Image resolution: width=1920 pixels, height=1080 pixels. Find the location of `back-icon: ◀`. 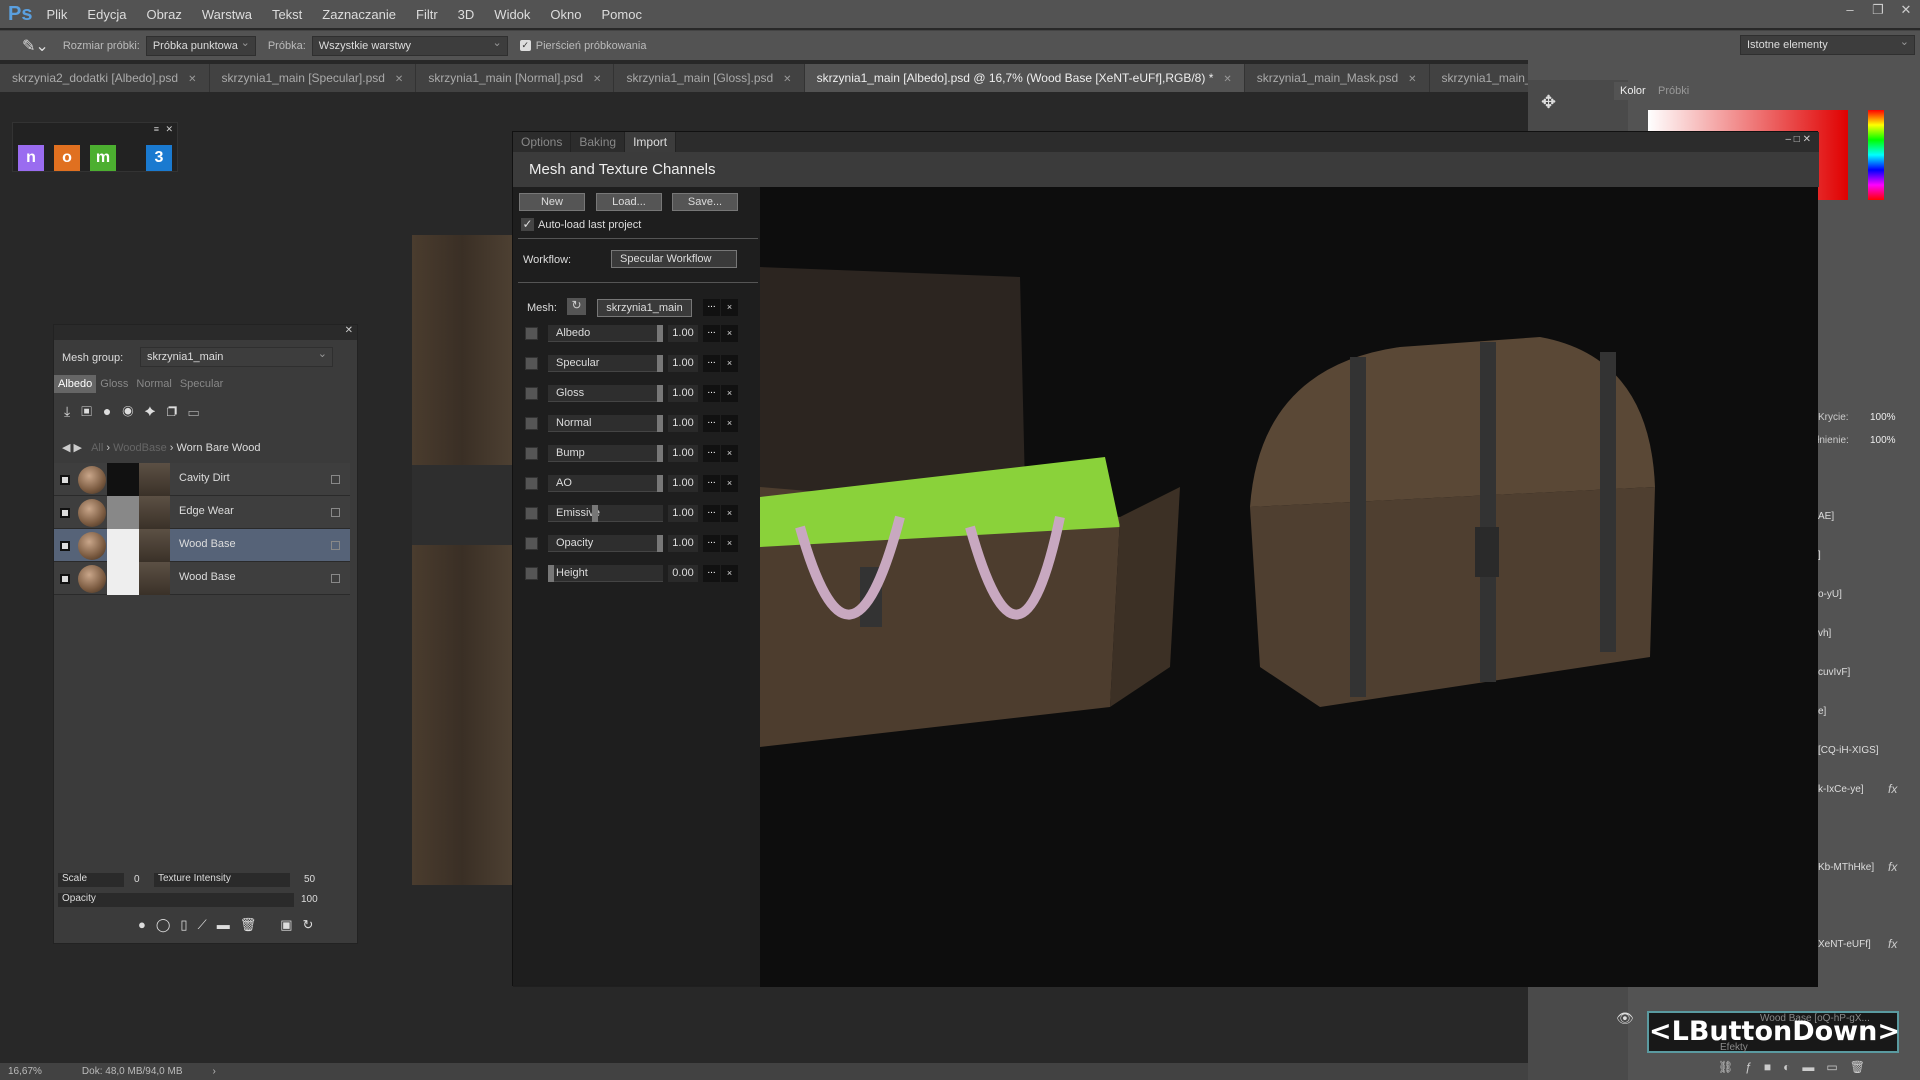

back-icon: ◀ is located at coordinates (66, 448).